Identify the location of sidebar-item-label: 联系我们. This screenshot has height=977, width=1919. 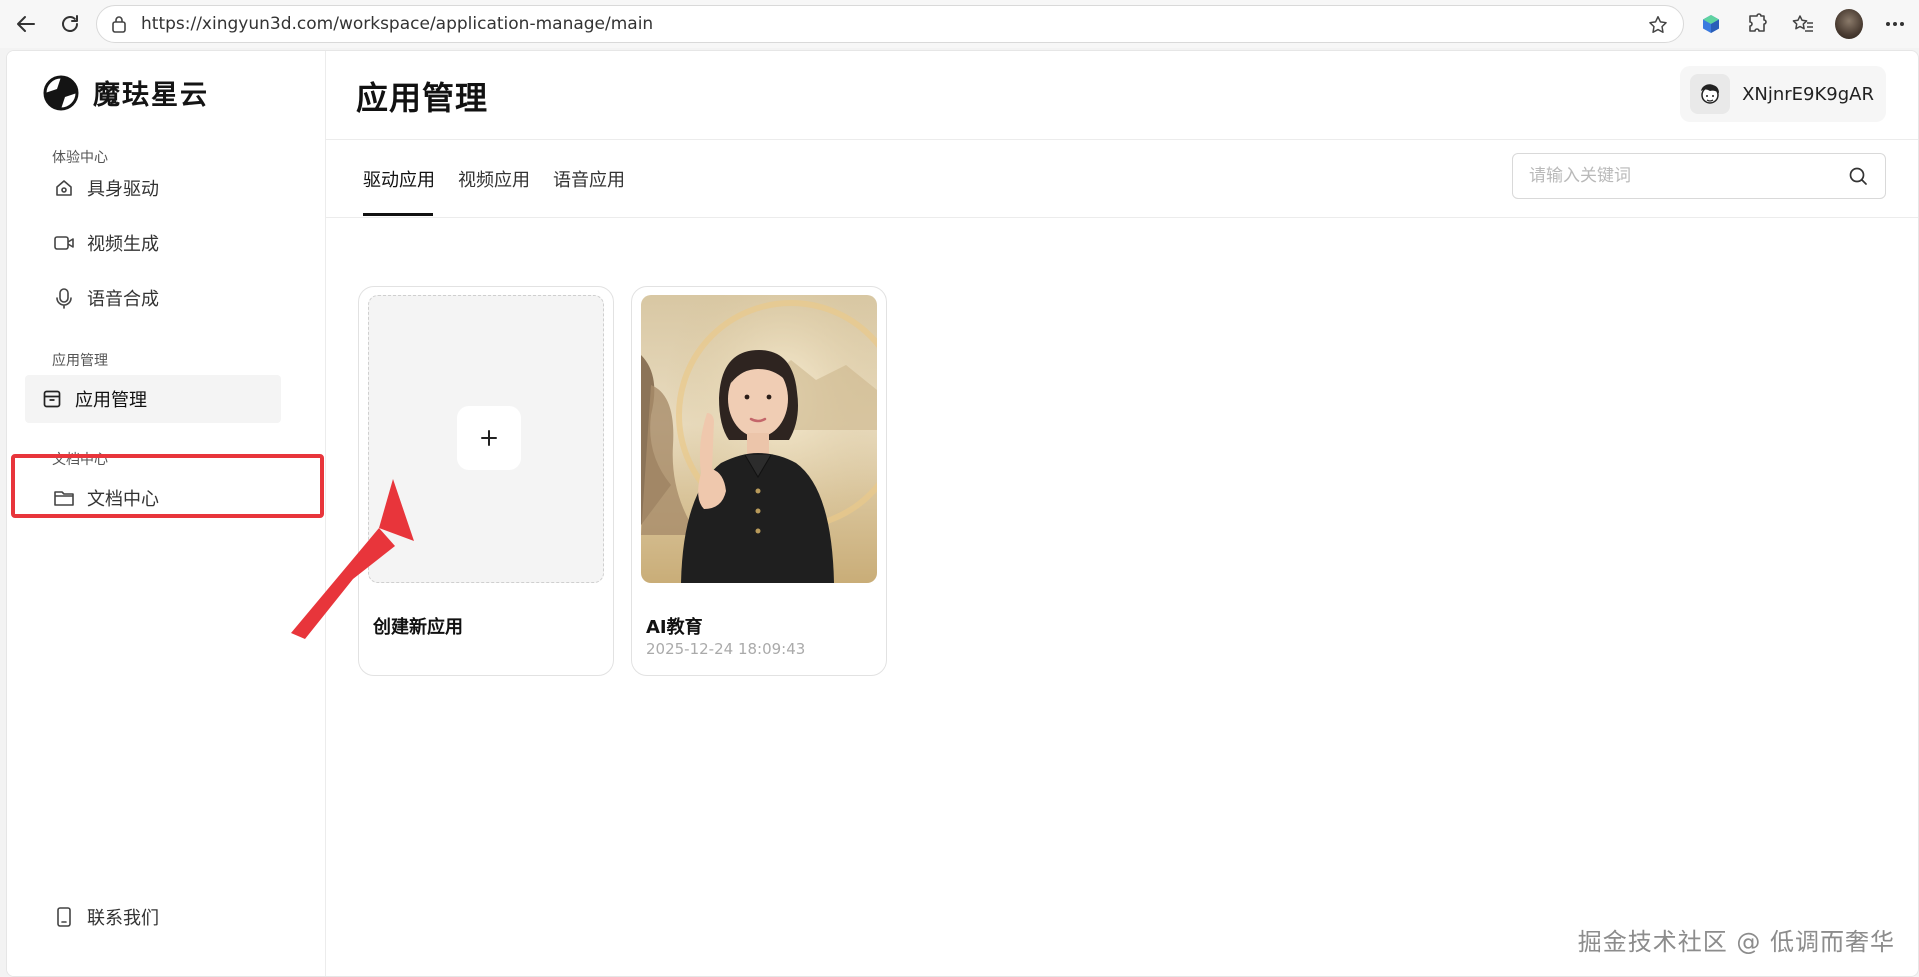
(123, 918).